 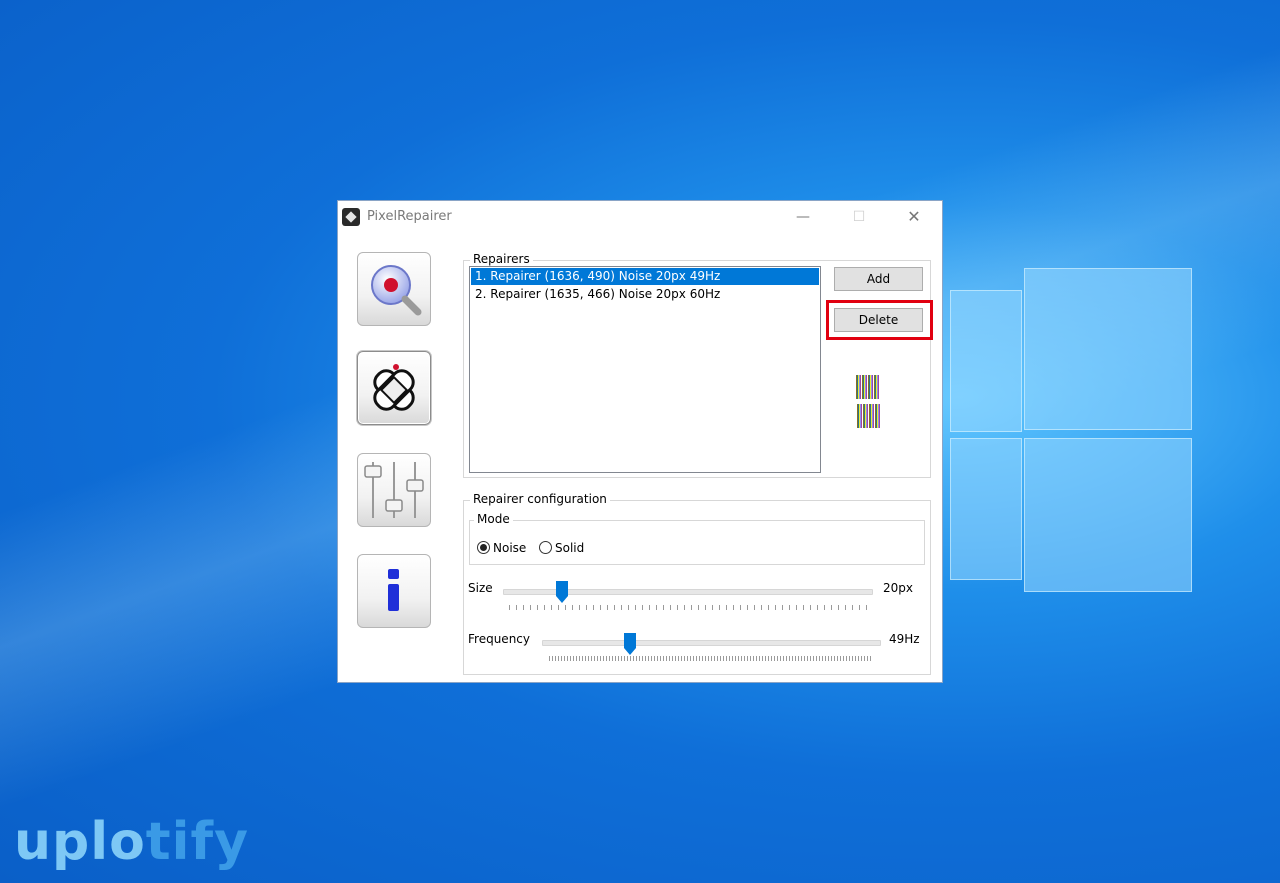 I want to click on config-label: Repairer configuration, so click(x=540, y=499).